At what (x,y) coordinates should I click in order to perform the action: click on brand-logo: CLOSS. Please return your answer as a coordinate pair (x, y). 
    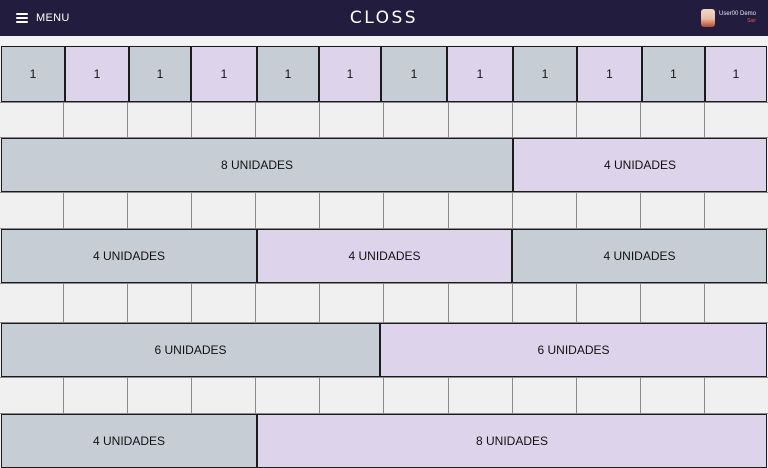
    Looking at the image, I should click on (384, 18).